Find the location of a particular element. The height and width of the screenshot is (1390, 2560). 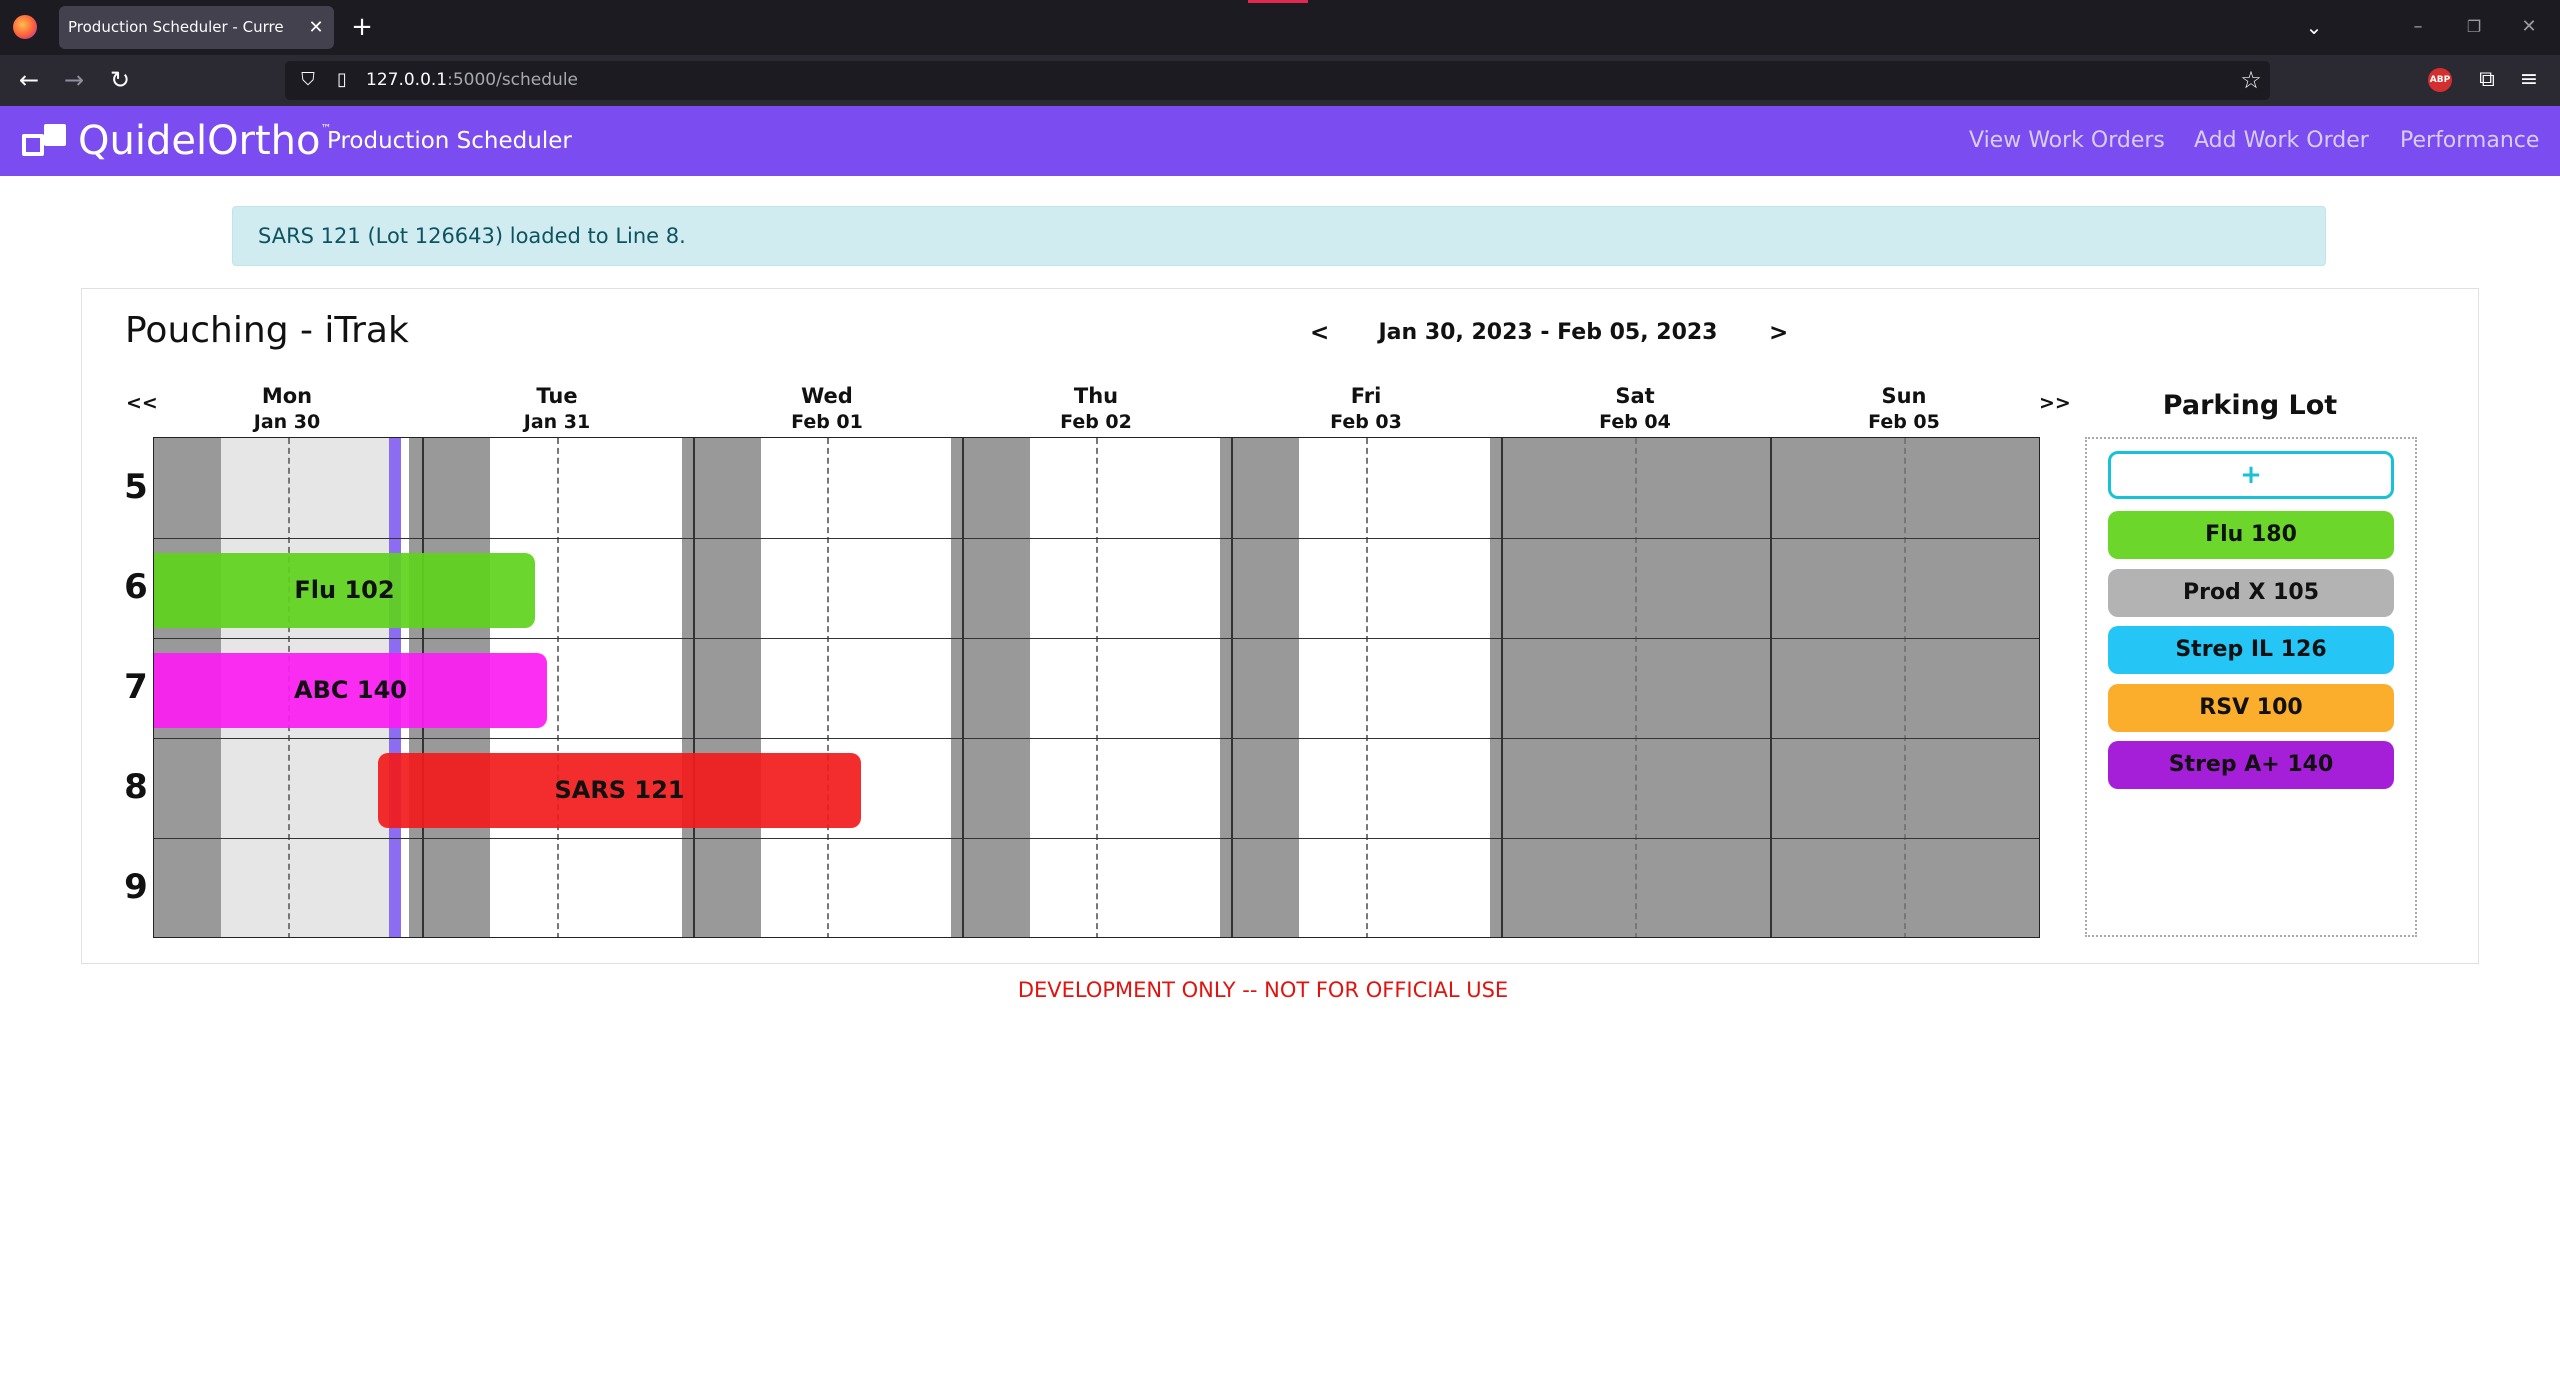

logo-icon is located at coordinates (44, 141).